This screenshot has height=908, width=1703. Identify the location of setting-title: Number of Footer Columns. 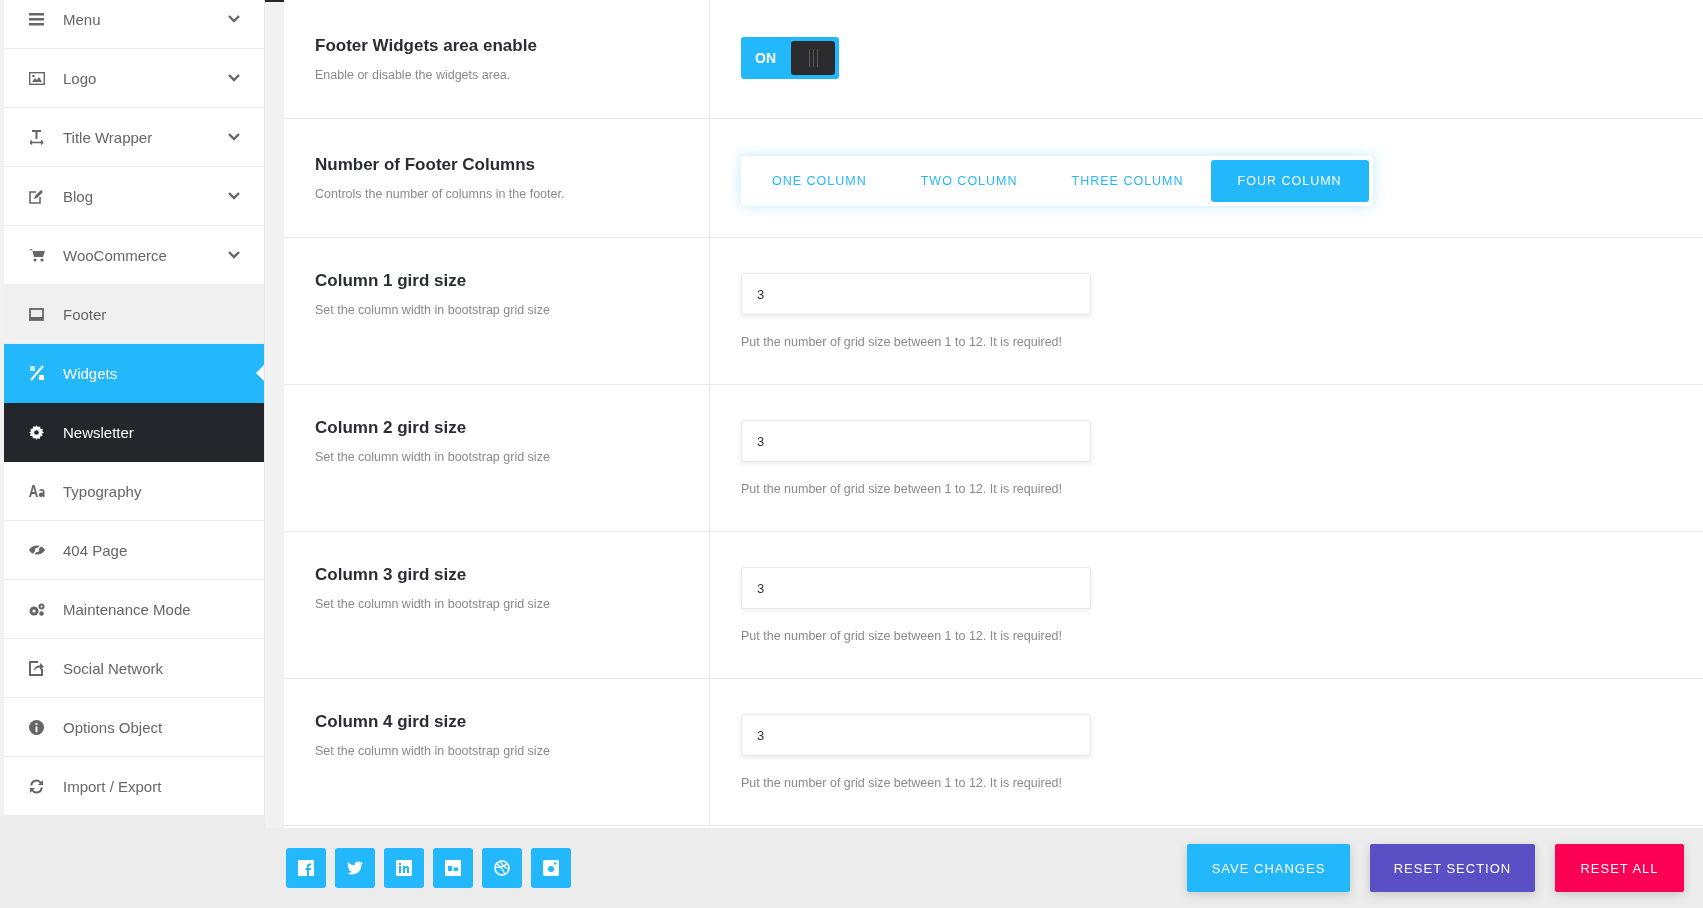
(426, 165).